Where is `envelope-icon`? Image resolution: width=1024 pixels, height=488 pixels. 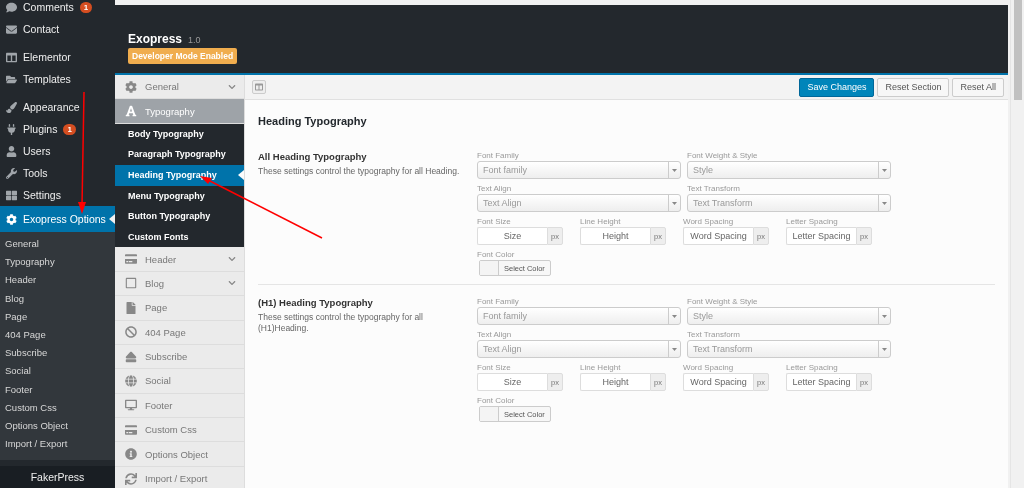 envelope-icon is located at coordinates (11, 29).